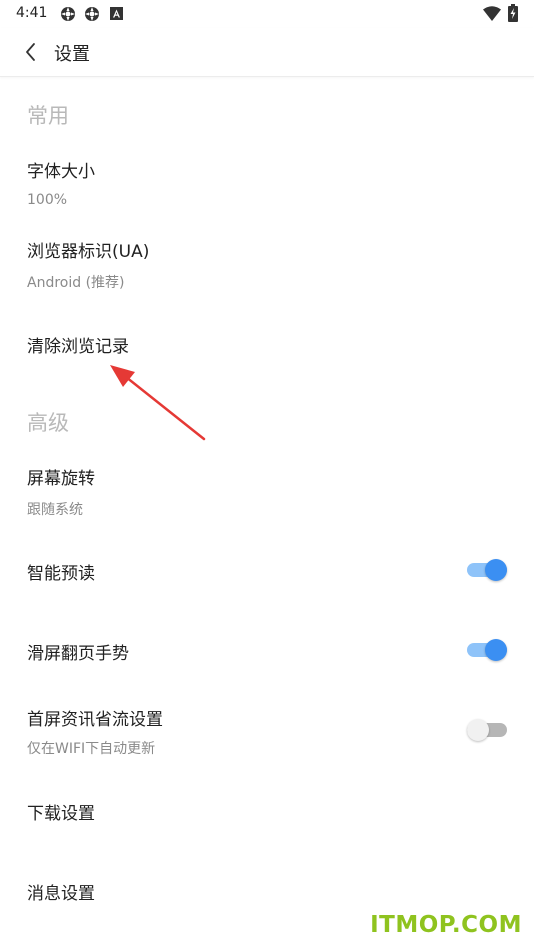 The width and height of the screenshot is (534, 950). I want to click on setting-notifications: 消息设置, so click(267, 890).